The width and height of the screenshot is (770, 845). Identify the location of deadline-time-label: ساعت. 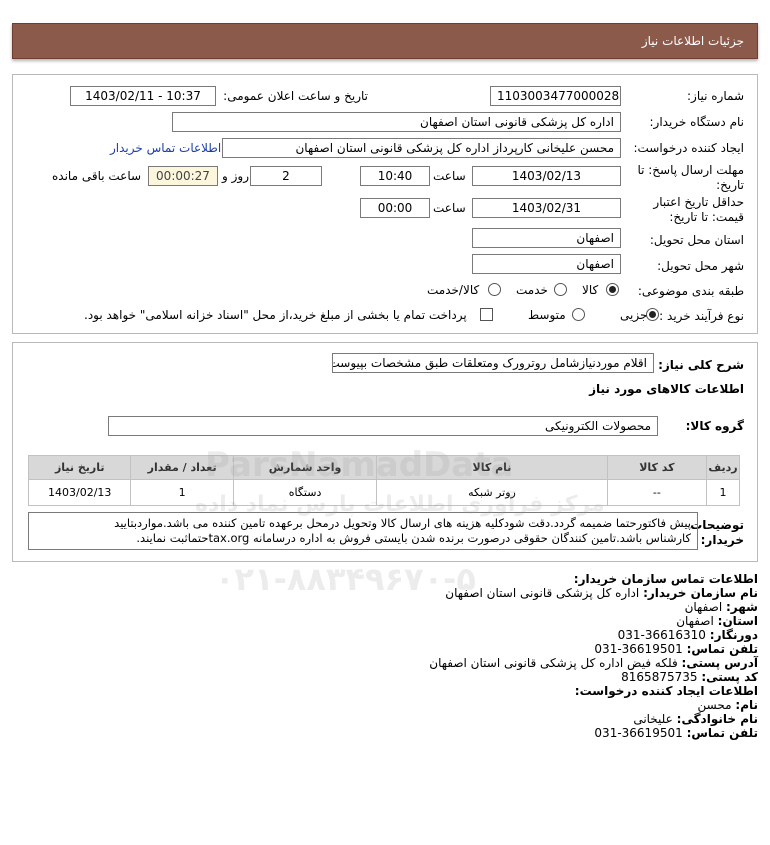
(449, 176).